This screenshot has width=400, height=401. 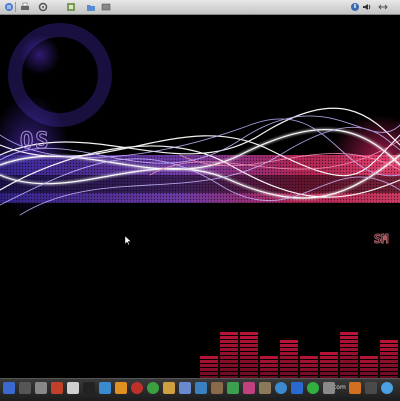 What do you see at coordinates (9, 7) in the screenshot?
I see `menu-icon` at bounding box center [9, 7].